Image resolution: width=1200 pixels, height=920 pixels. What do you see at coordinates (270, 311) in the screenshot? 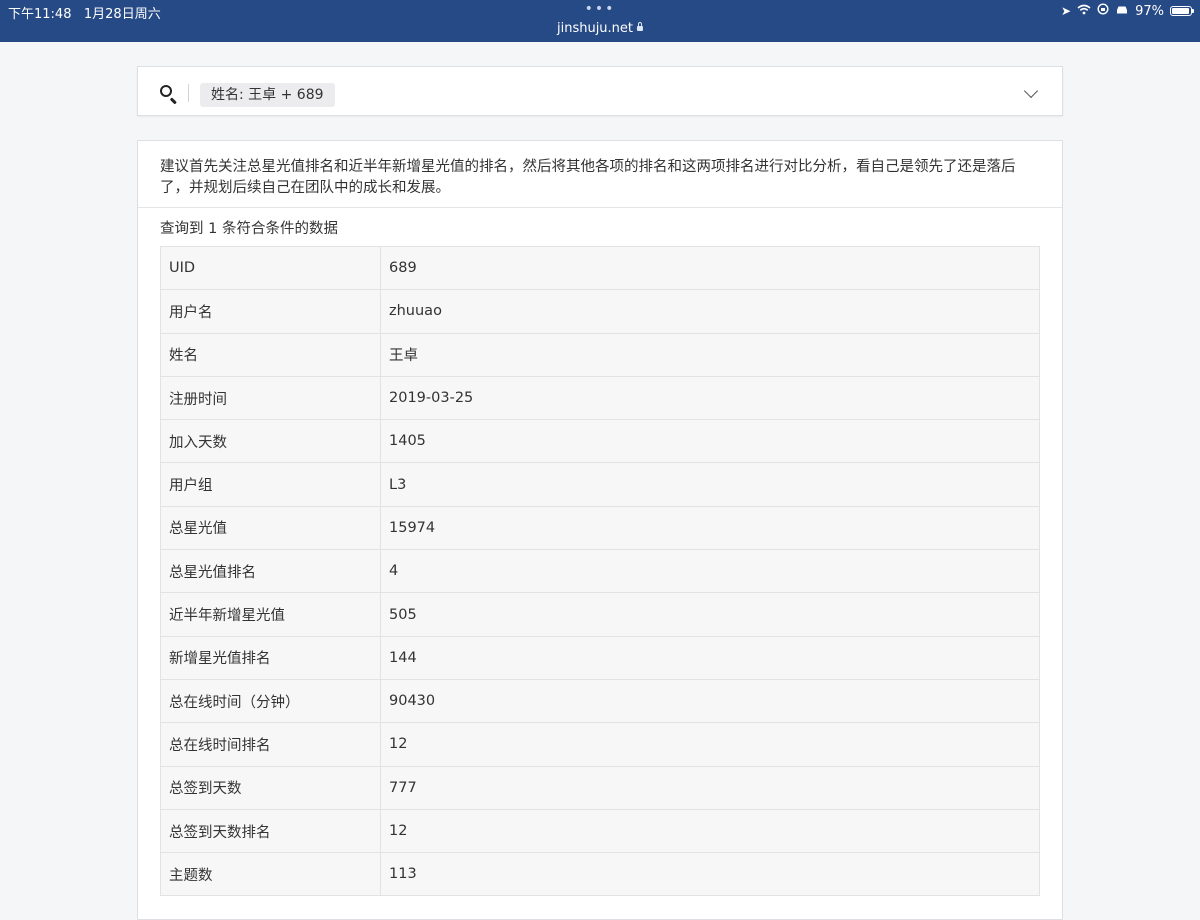
I see `row-label: 用户名` at bounding box center [270, 311].